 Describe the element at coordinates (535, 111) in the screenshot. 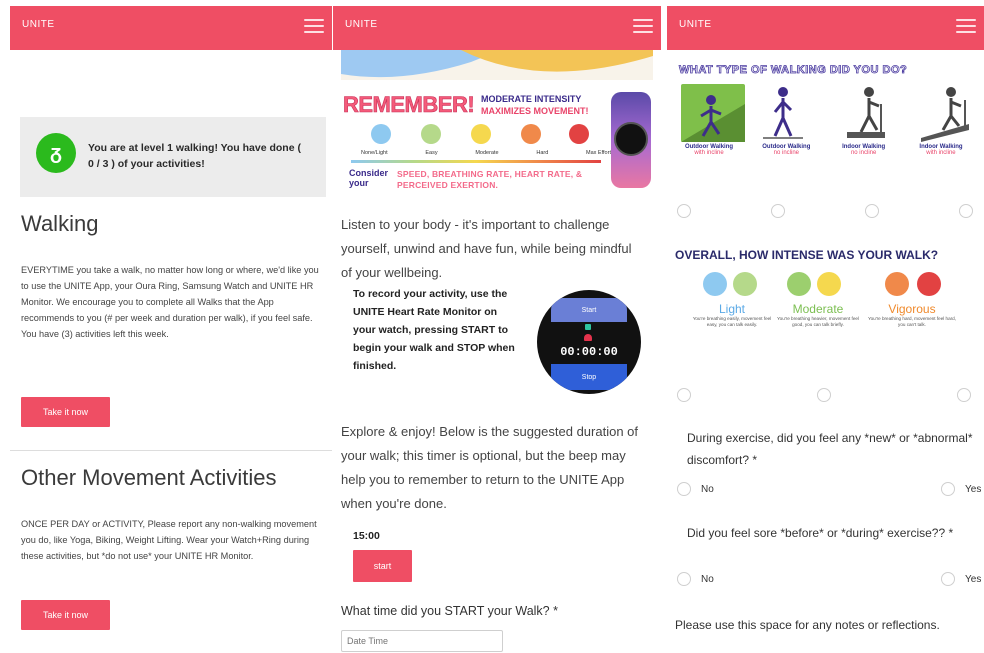

I see `remember-sub2: MAXIMIZES MOVEMENT!` at that location.